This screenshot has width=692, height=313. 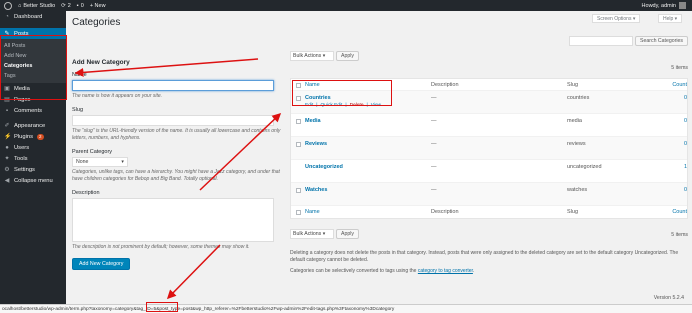 I want to click on search-row: Search Categories, so click(x=628, y=41).